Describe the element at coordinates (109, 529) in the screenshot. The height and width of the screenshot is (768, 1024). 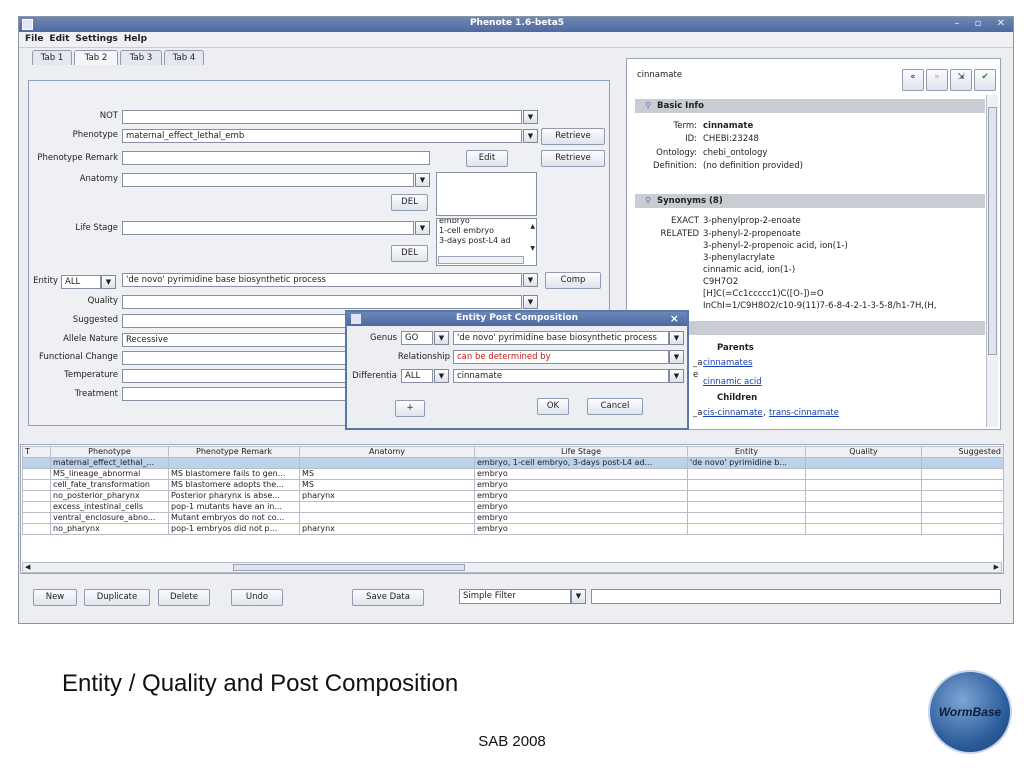
I see `table-cell: no_pharynx` at that location.